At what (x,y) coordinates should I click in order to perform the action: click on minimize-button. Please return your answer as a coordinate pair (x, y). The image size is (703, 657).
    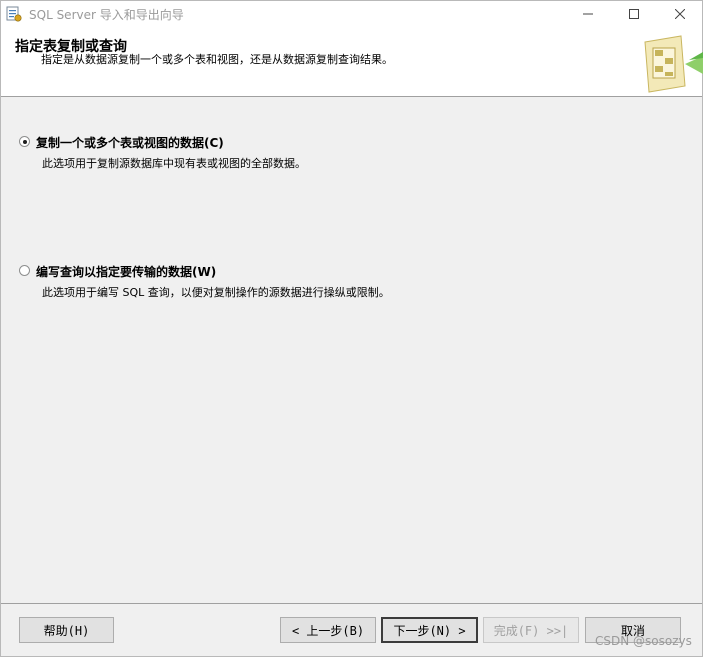
    Looking at the image, I should click on (588, 14).